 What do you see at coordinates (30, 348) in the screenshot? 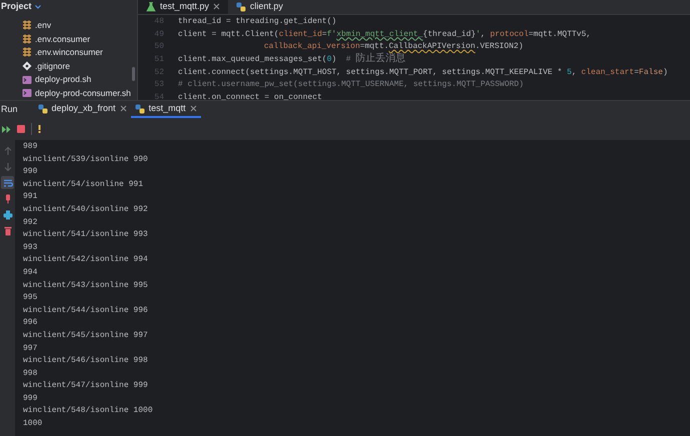
I see `console-line: 997` at bounding box center [30, 348].